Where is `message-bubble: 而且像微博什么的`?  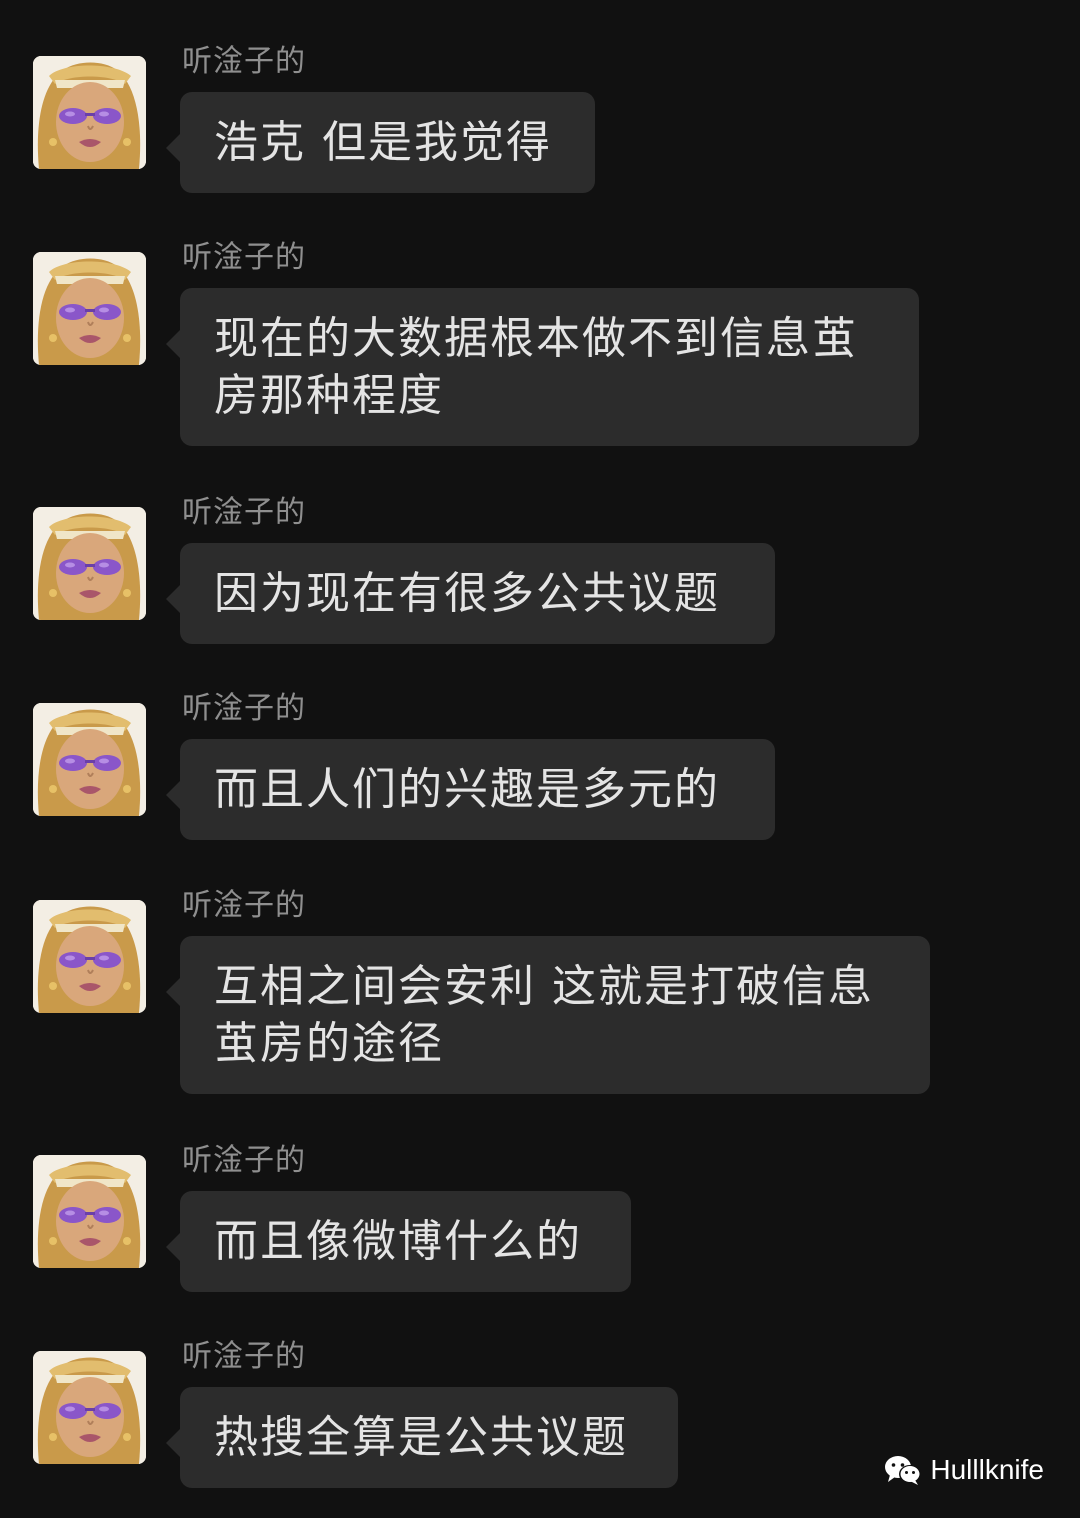
message-bubble: 而且像微博什么的 is located at coordinates (398, 1241).